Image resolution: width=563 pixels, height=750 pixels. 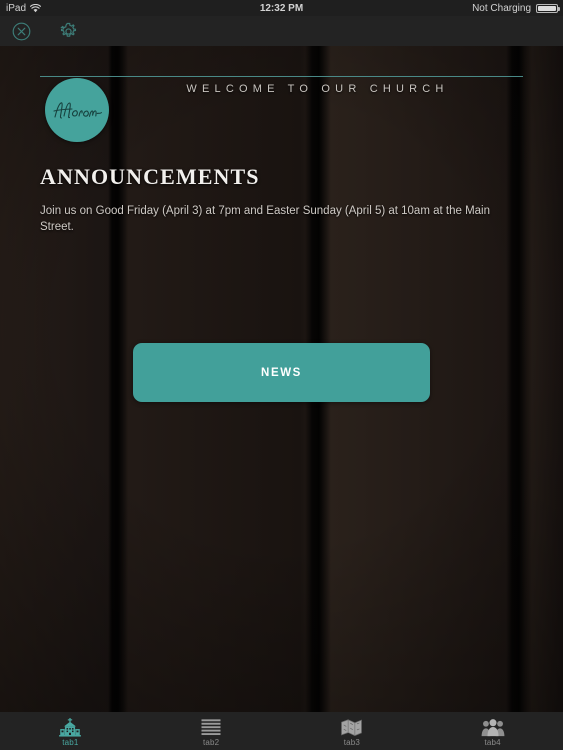 I want to click on tab-item-tab2: tab2, so click(x=211, y=731).